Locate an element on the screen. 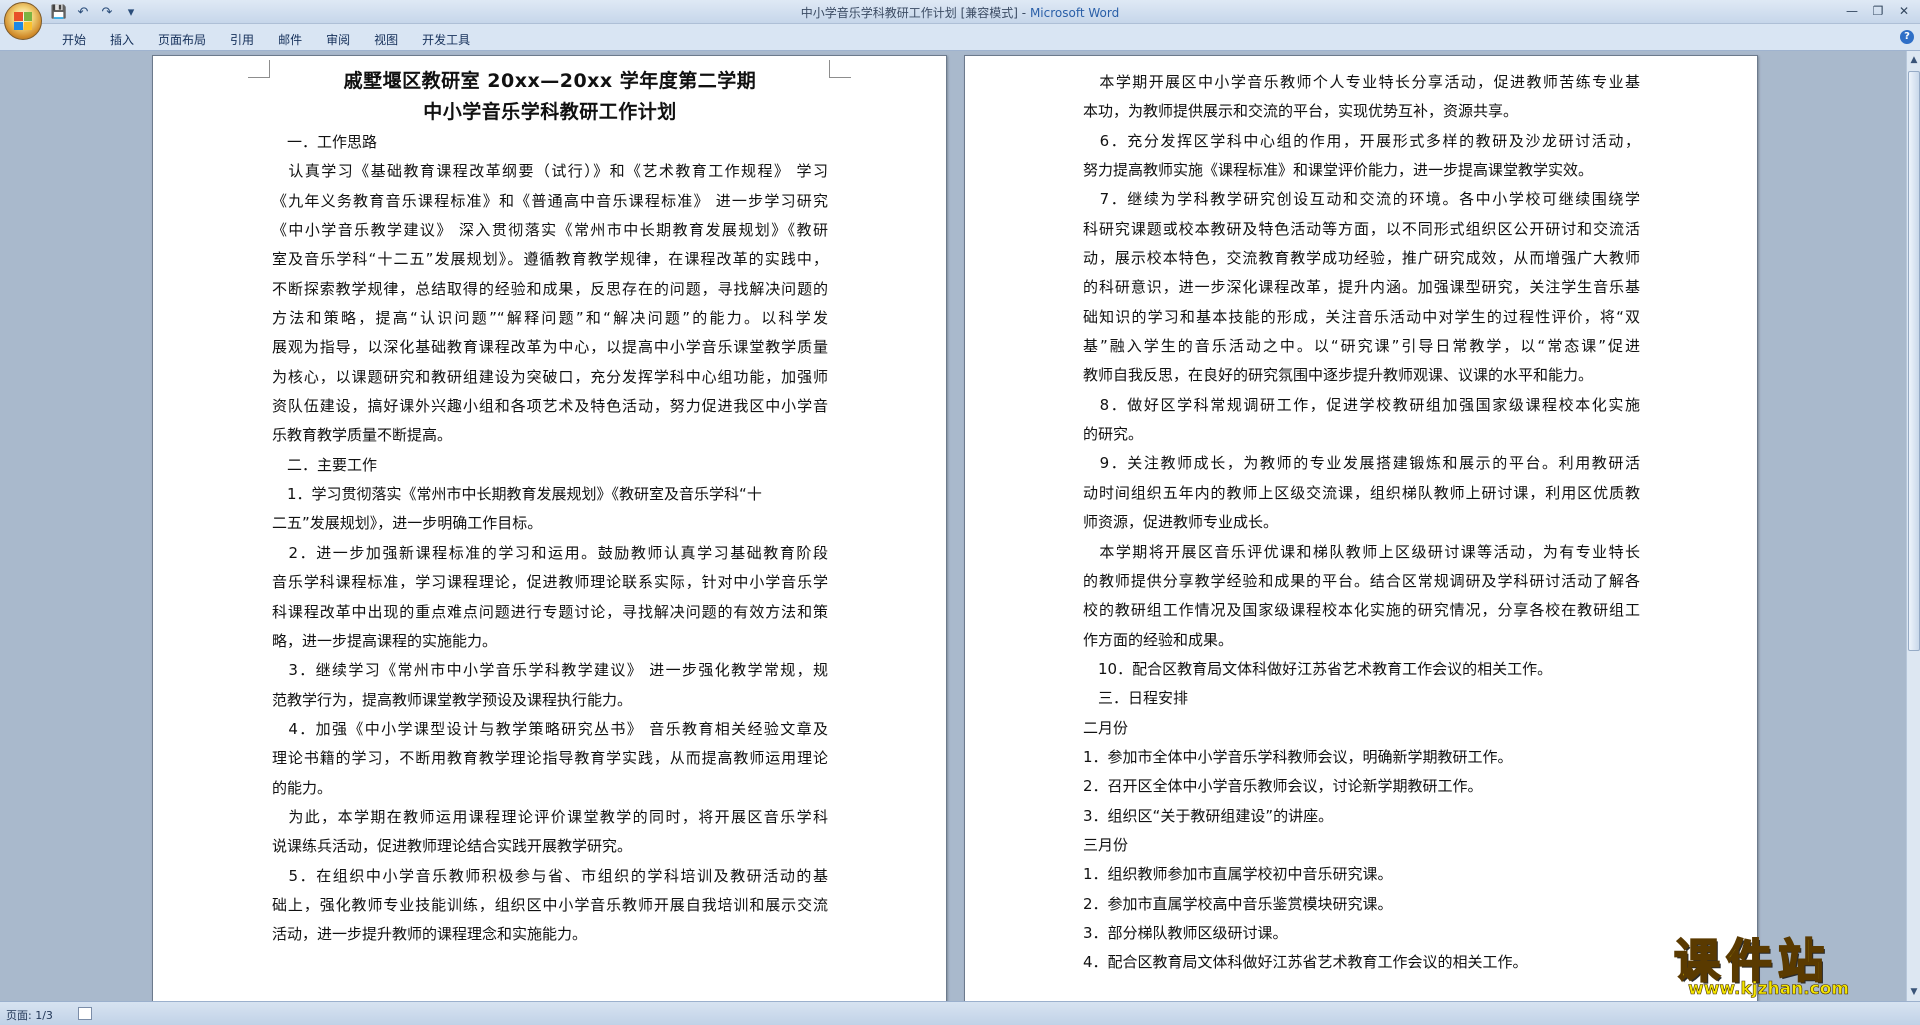  text-line: 5．在组织中小学音乐教师积极参与省、市组织的学科培训及教研活动的基 is located at coordinates (550, 875).